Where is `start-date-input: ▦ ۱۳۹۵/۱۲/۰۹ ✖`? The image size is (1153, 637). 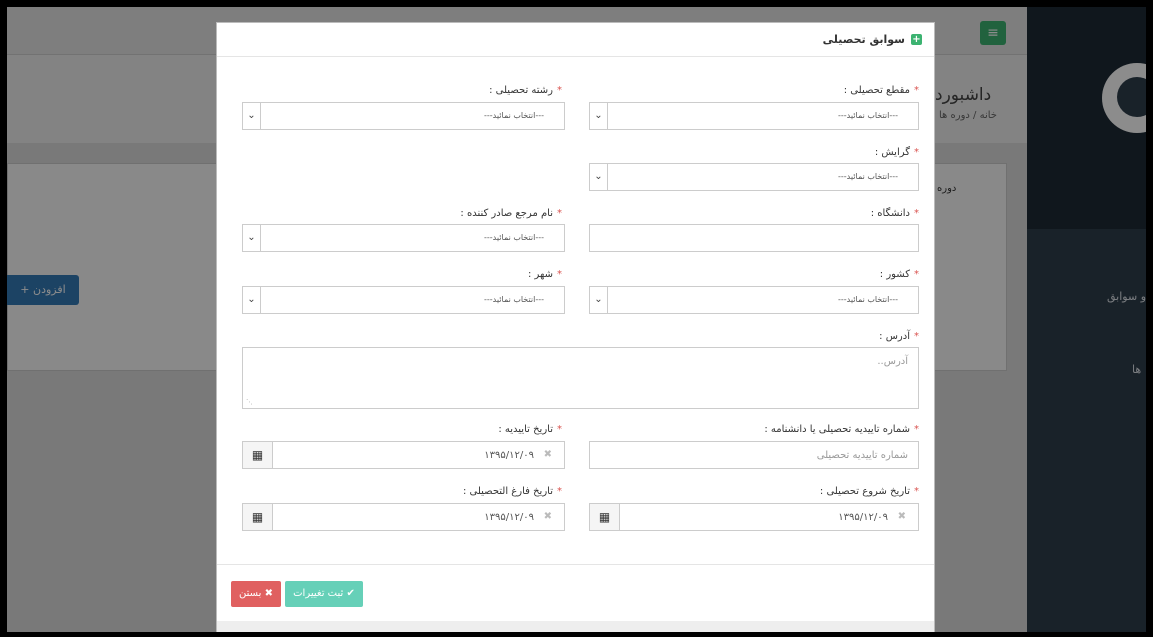 start-date-input: ▦ ۱۳۹۵/۱۲/۰۹ ✖ is located at coordinates (754, 517).